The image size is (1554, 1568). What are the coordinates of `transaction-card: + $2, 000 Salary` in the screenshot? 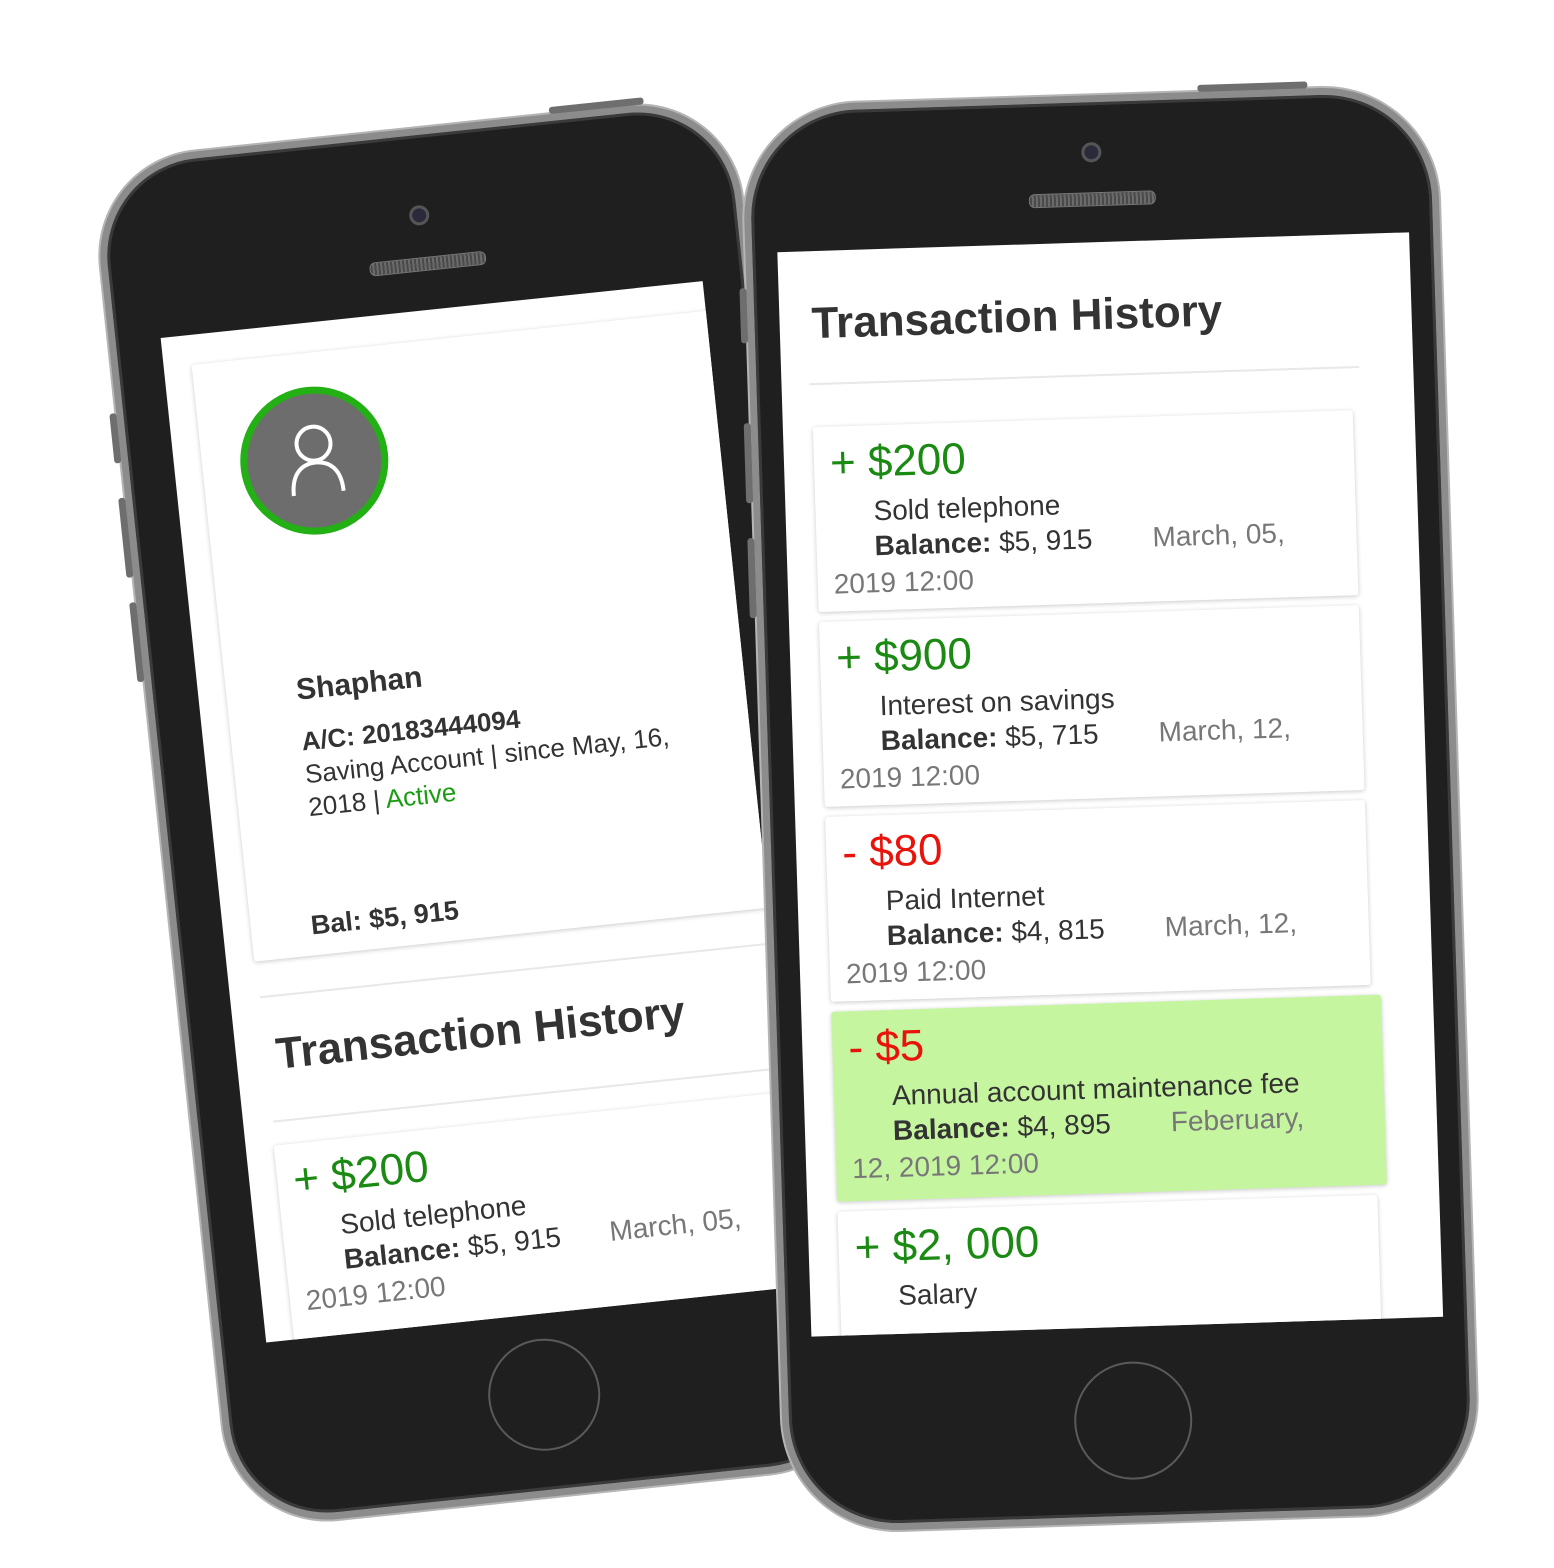 It's located at (1110, 1265).